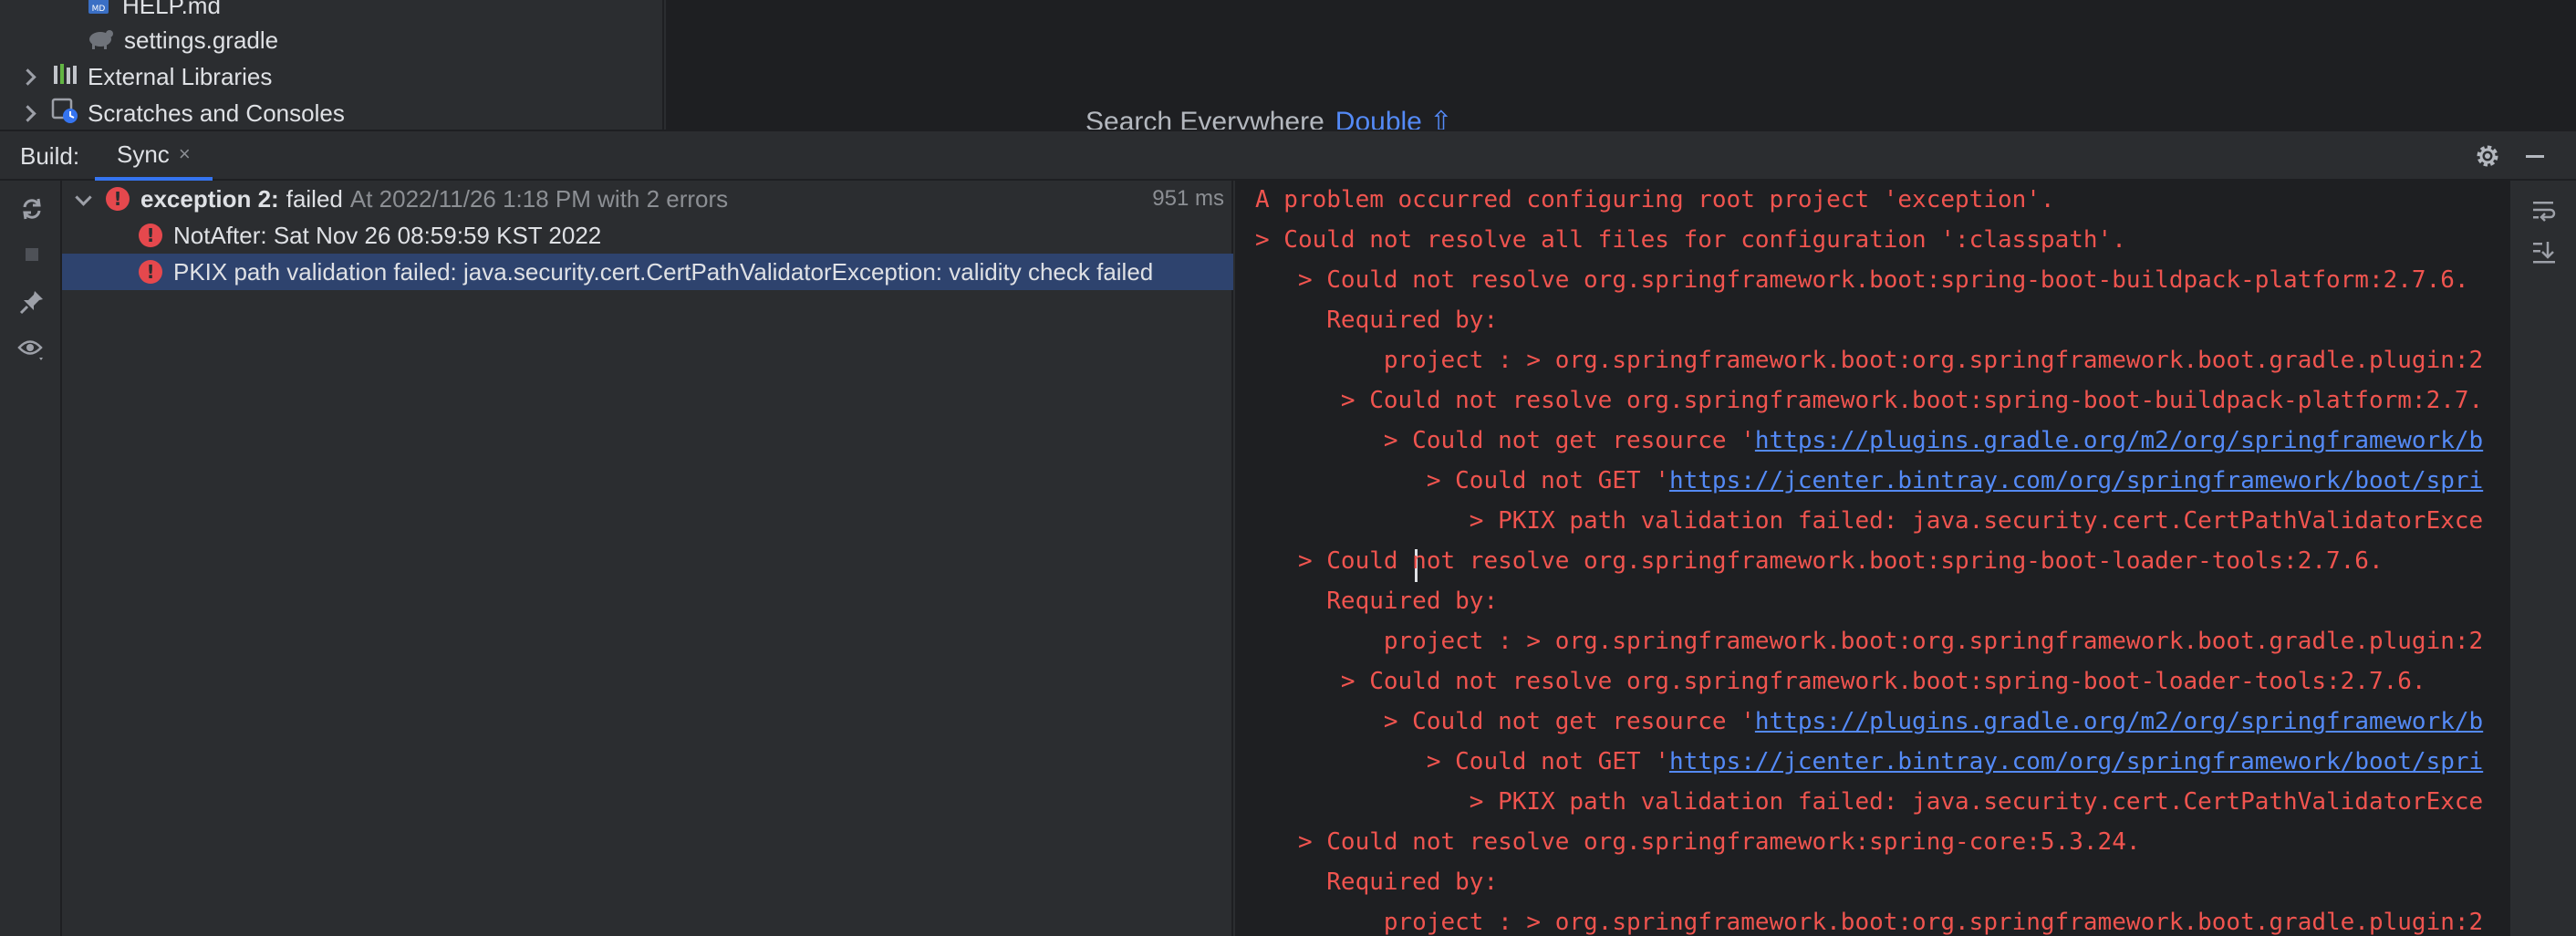 This screenshot has height=936, width=2576. I want to click on tree-item-help-md: MD HELP.md, so click(153, 12).